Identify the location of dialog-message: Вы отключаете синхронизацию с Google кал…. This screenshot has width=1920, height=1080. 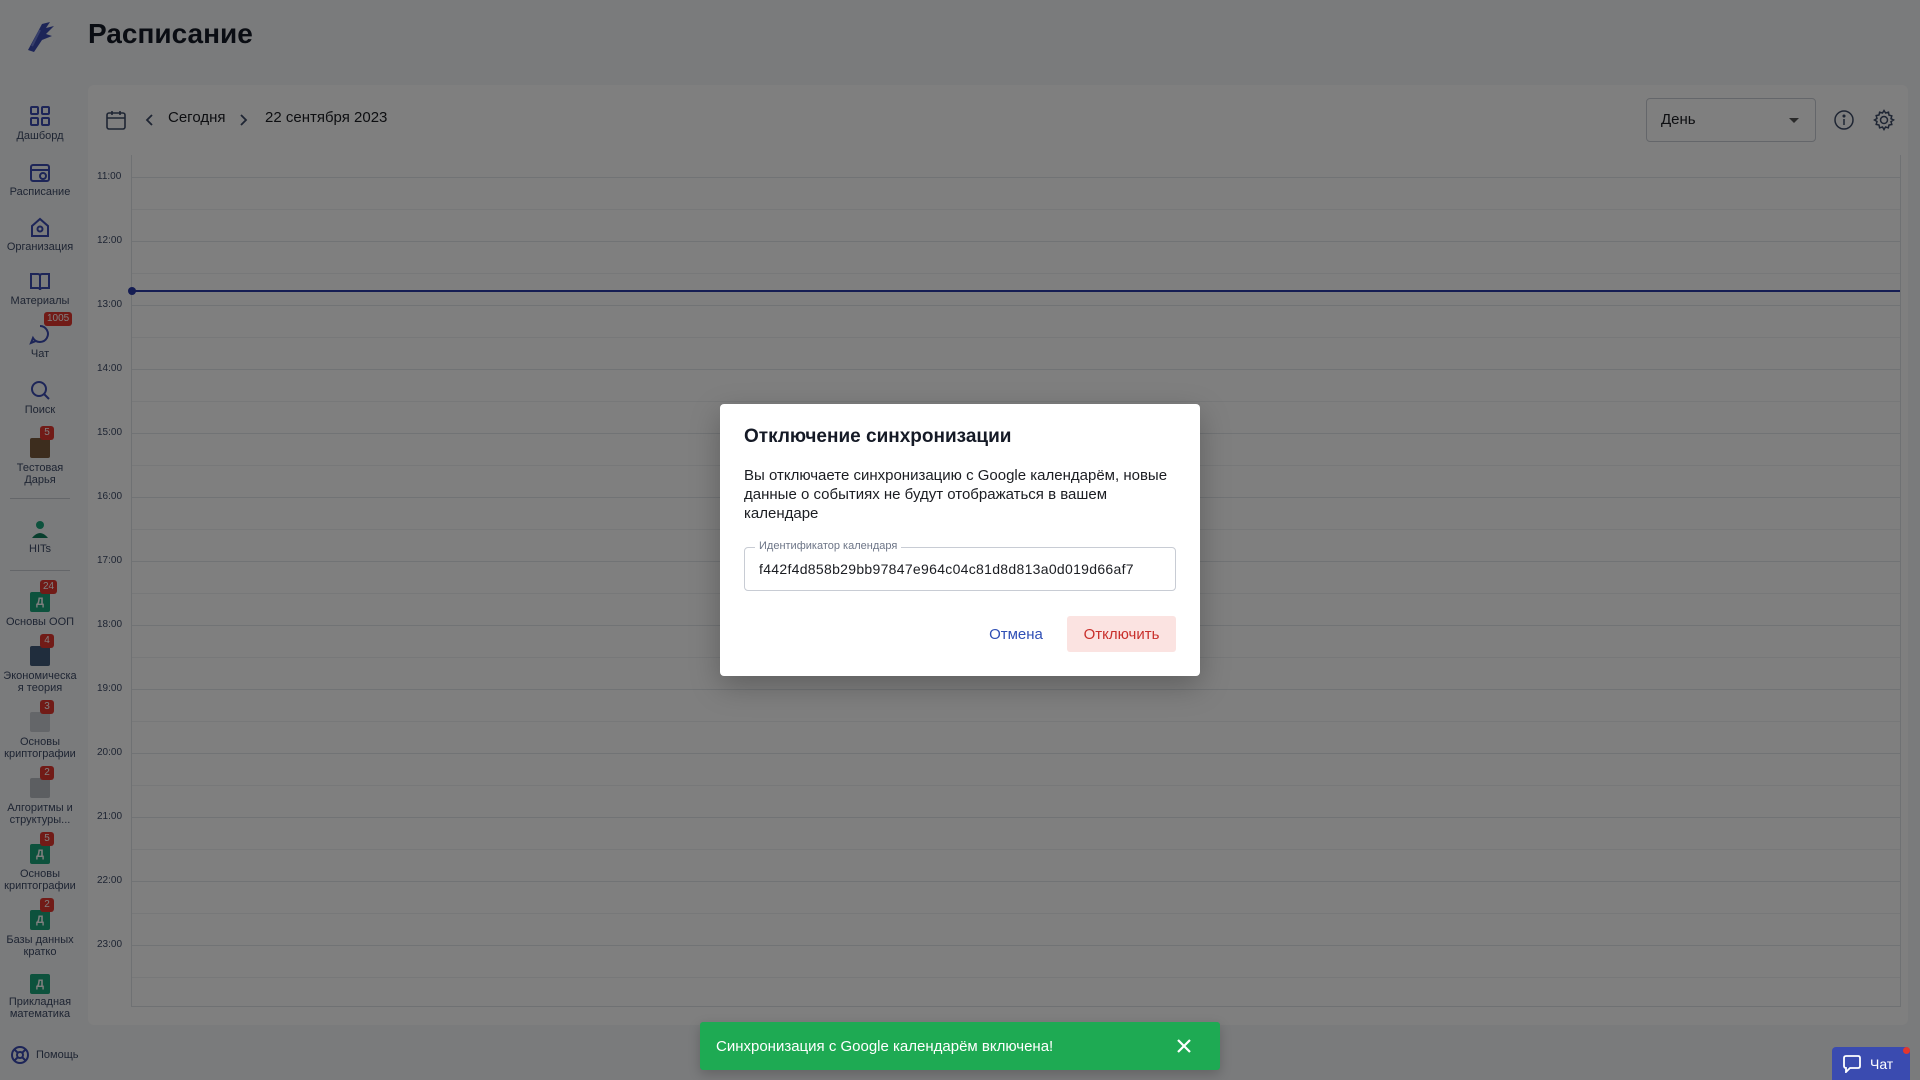
(956, 494).